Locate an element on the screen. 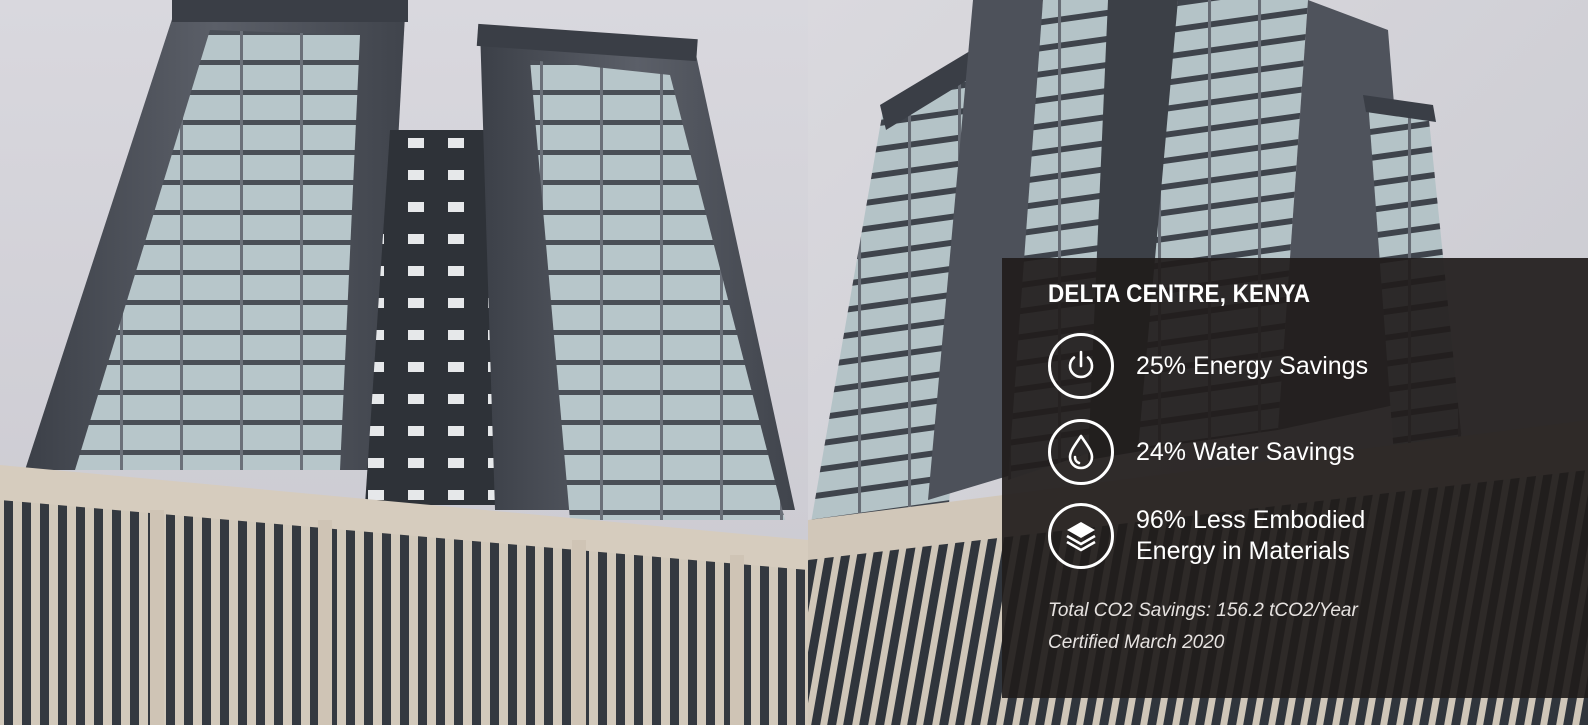 The width and height of the screenshot is (1588, 725). stat-embodied-energy-label: 96% Less Embodied Energy in Materials is located at coordinates (1251, 535).